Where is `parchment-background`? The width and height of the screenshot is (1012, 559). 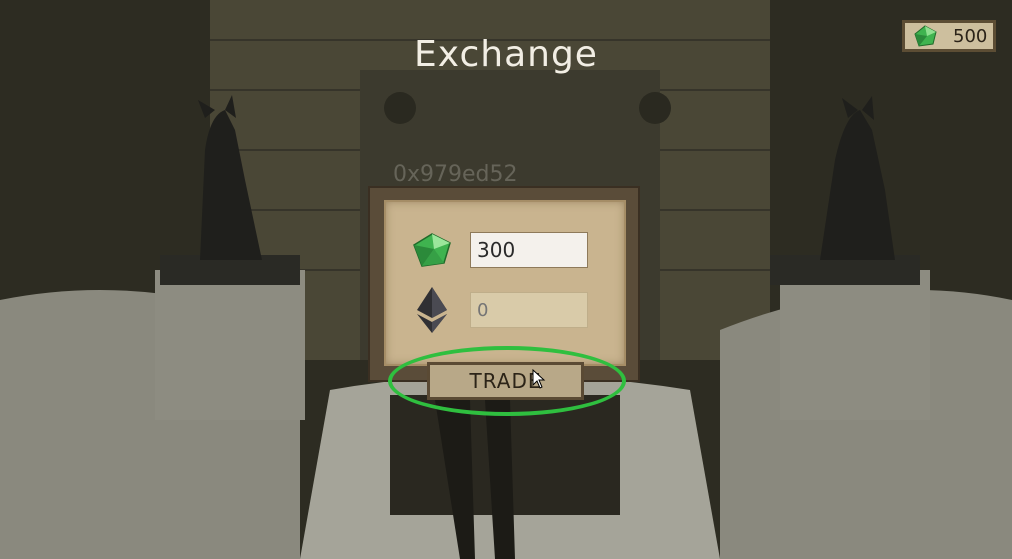
parchment-background is located at coordinates (505, 283).